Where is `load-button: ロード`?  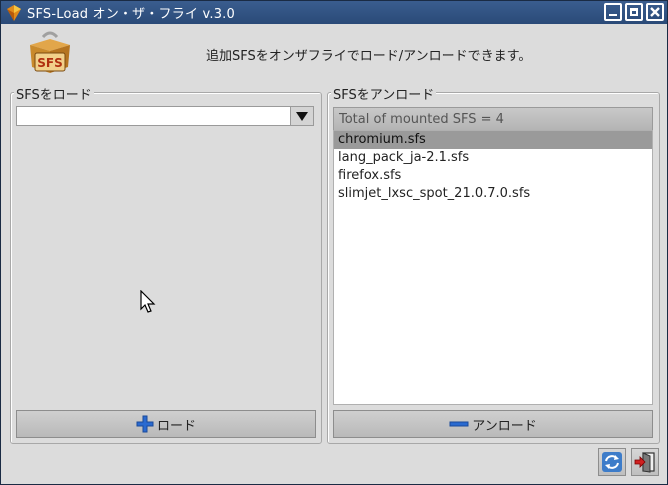
load-button: ロード is located at coordinates (166, 424).